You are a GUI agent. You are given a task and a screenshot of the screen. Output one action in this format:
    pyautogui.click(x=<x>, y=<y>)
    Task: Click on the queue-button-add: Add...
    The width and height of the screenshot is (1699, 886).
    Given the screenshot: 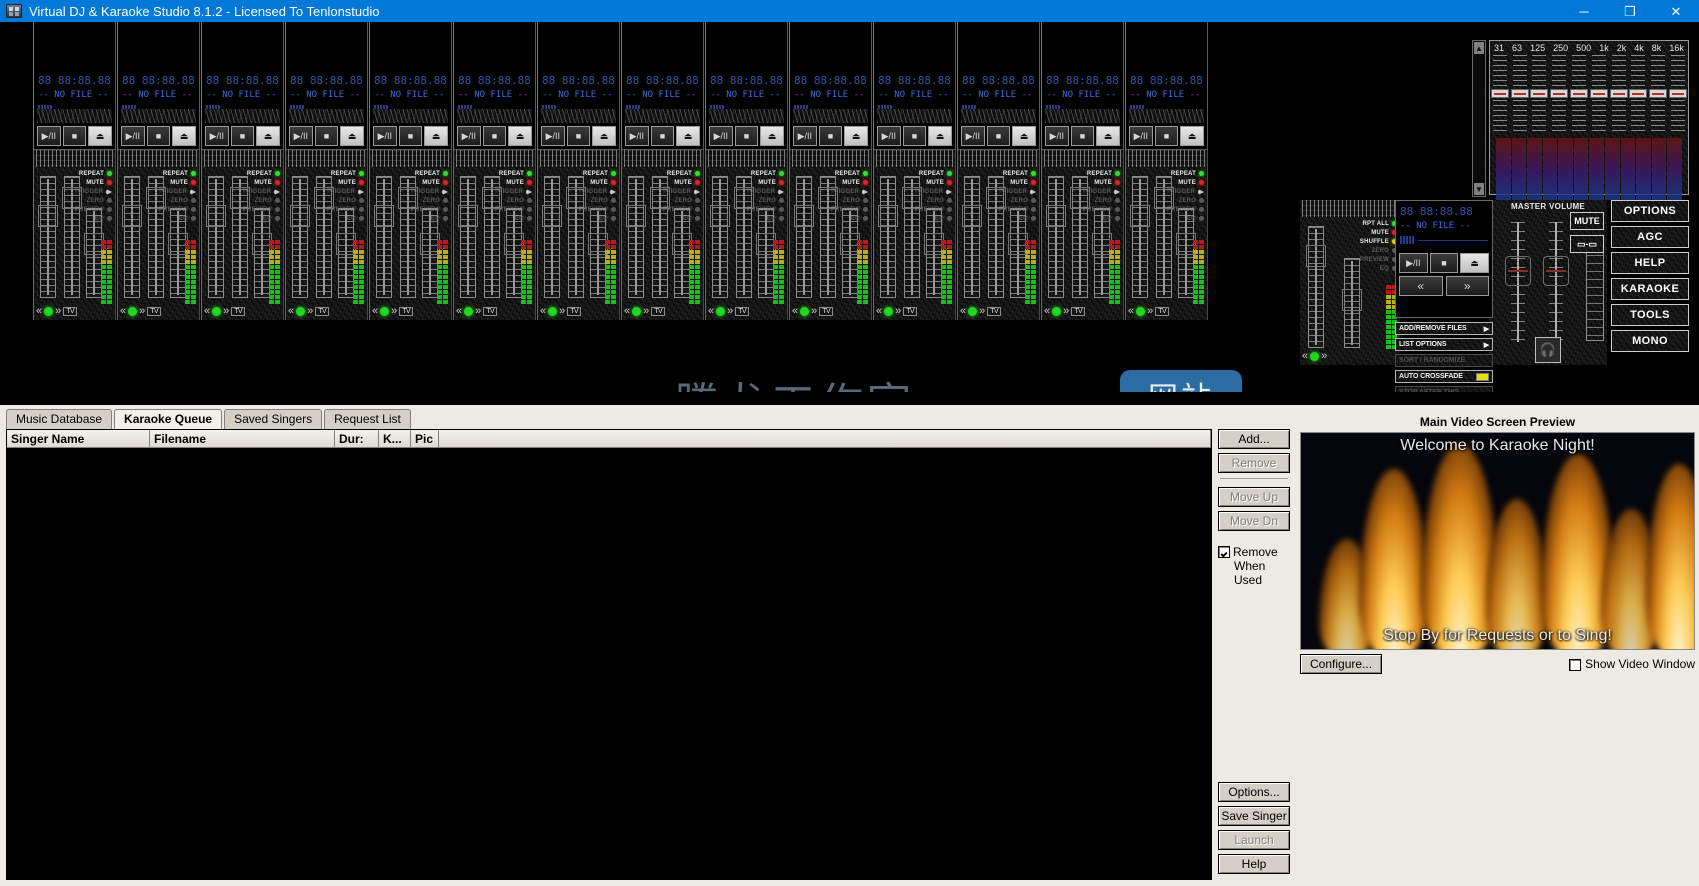 What is the action you would take?
    pyautogui.click(x=1254, y=439)
    